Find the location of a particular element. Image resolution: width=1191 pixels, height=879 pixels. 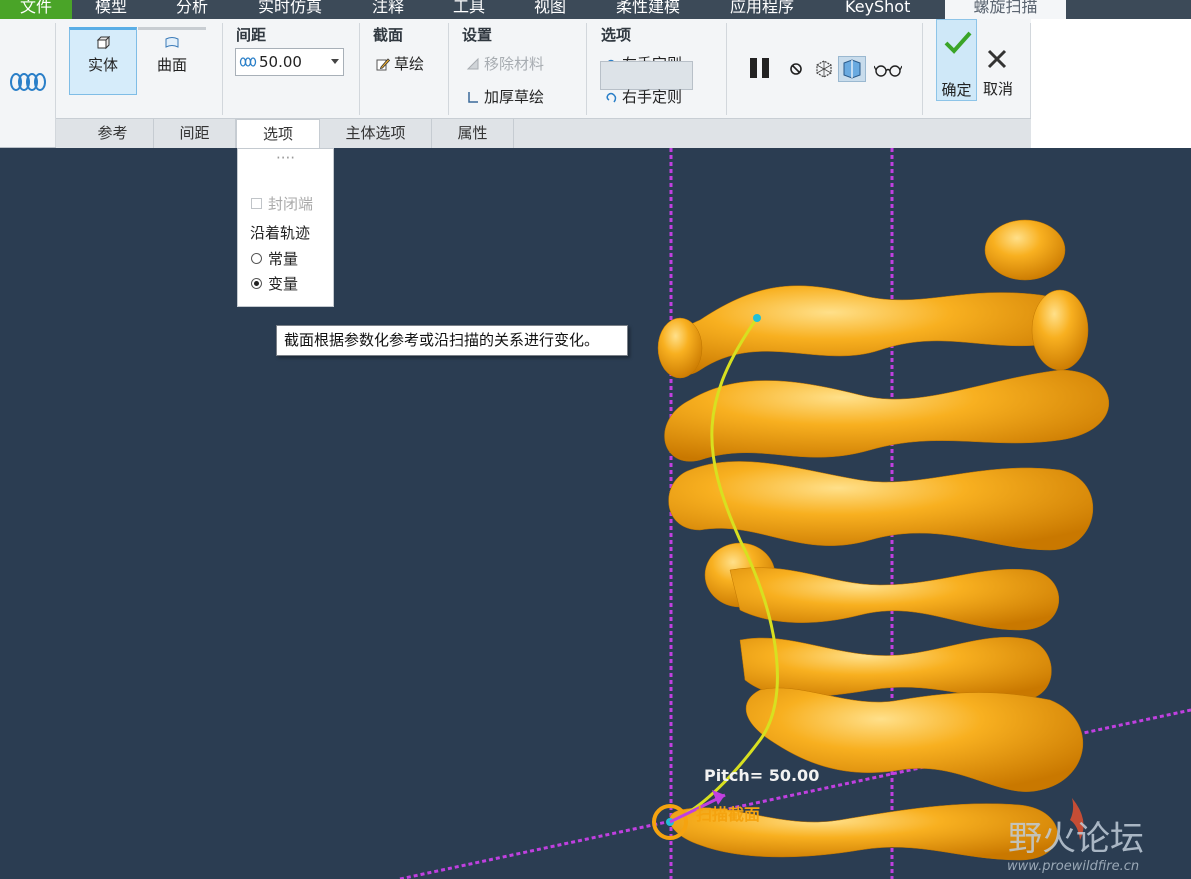

type-surface-label: 曲面 is located at coordinates (171, 65).